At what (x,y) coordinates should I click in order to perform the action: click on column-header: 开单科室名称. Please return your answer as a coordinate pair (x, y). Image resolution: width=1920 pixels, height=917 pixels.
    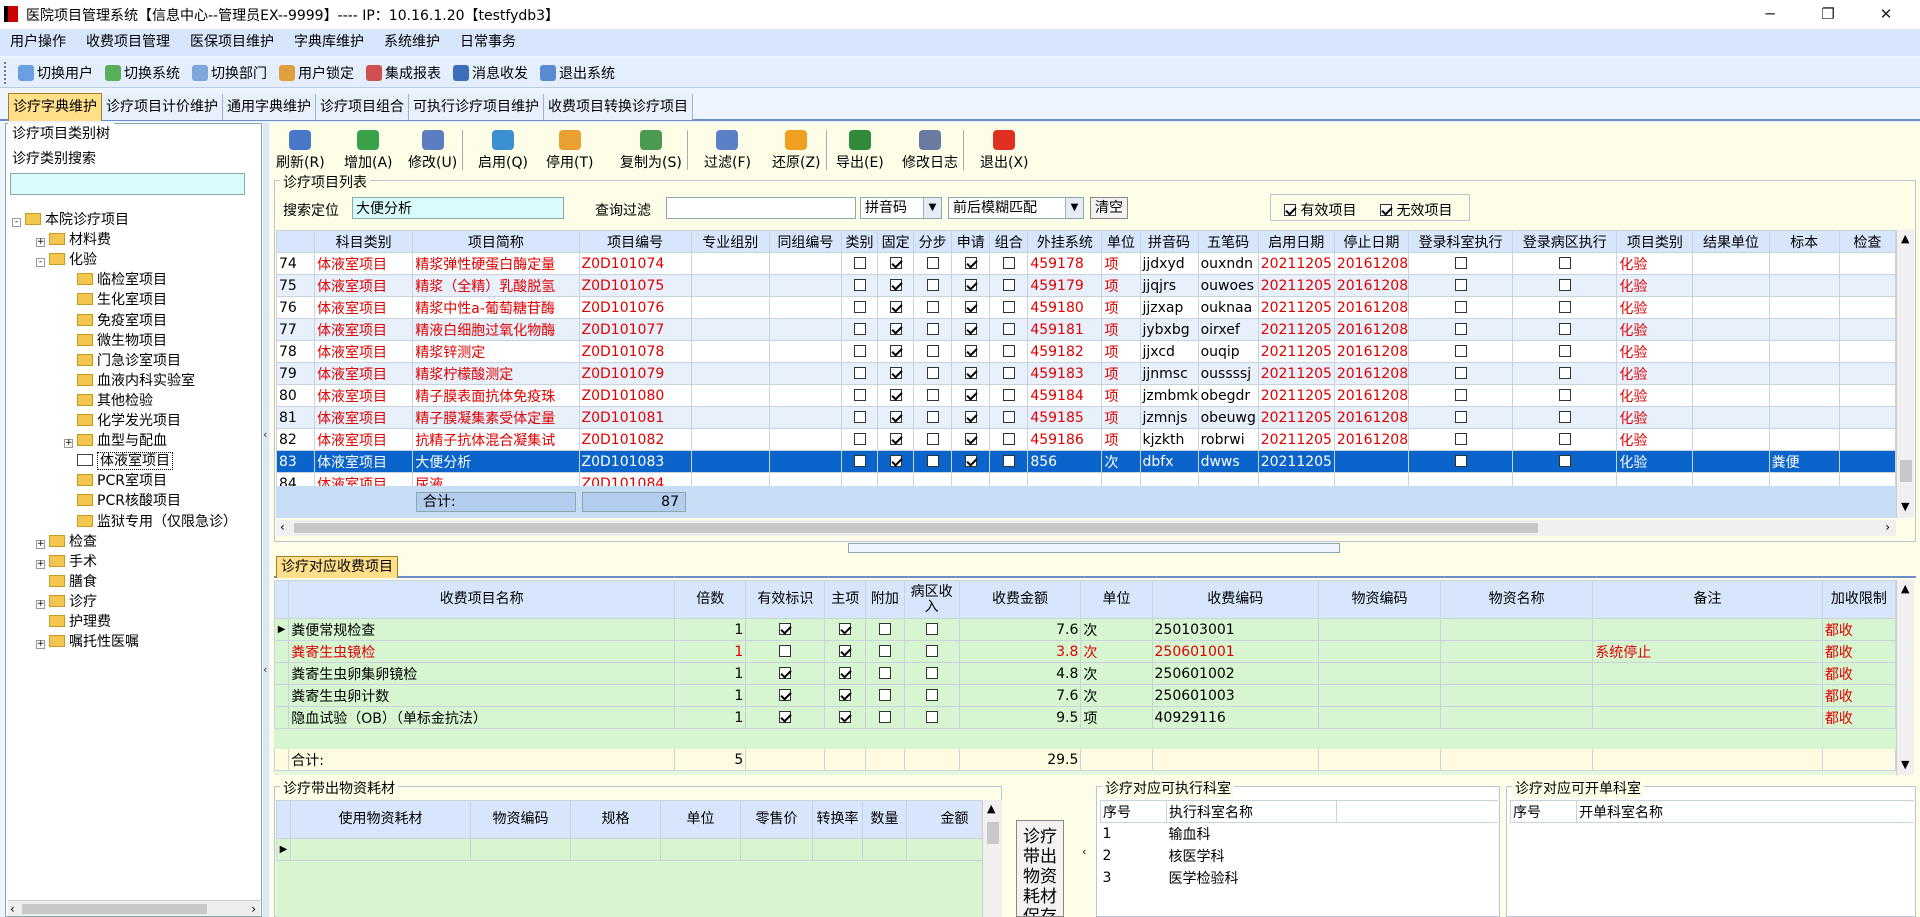
    Looking at the image, I should click on (1745, 811).